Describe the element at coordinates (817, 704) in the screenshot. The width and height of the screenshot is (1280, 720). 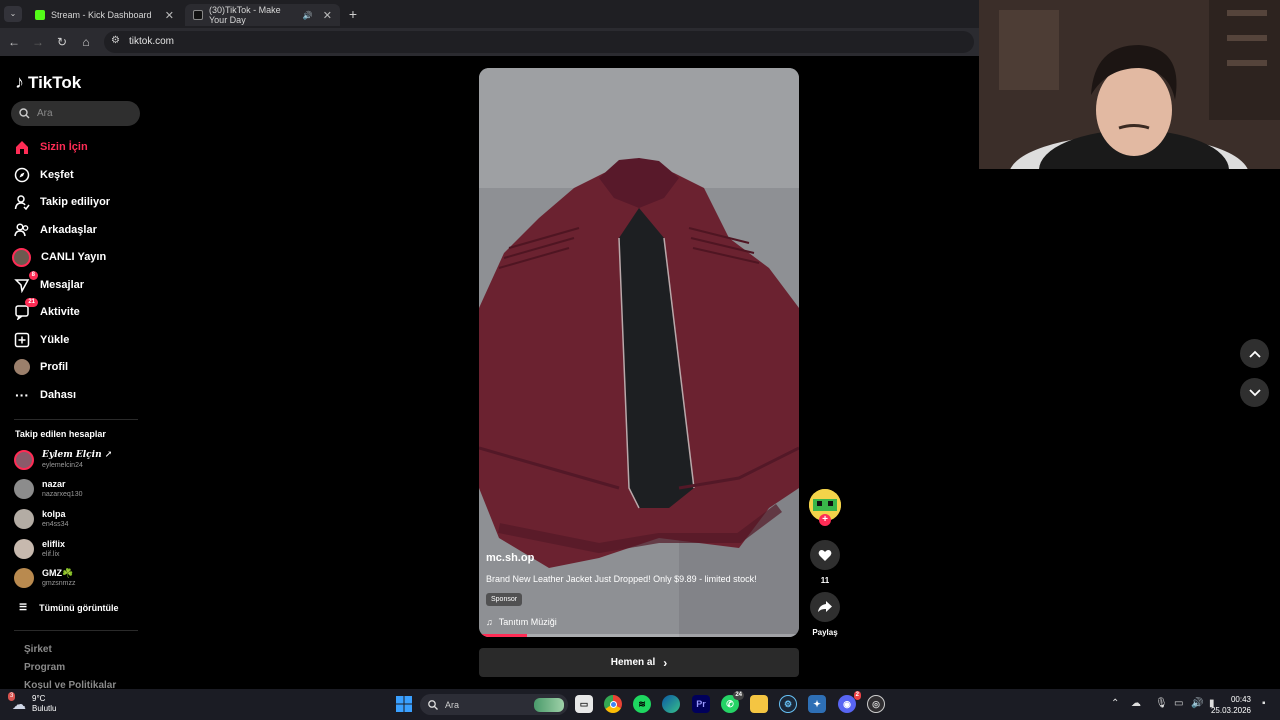
I see `app-icon: ✦` at that location.